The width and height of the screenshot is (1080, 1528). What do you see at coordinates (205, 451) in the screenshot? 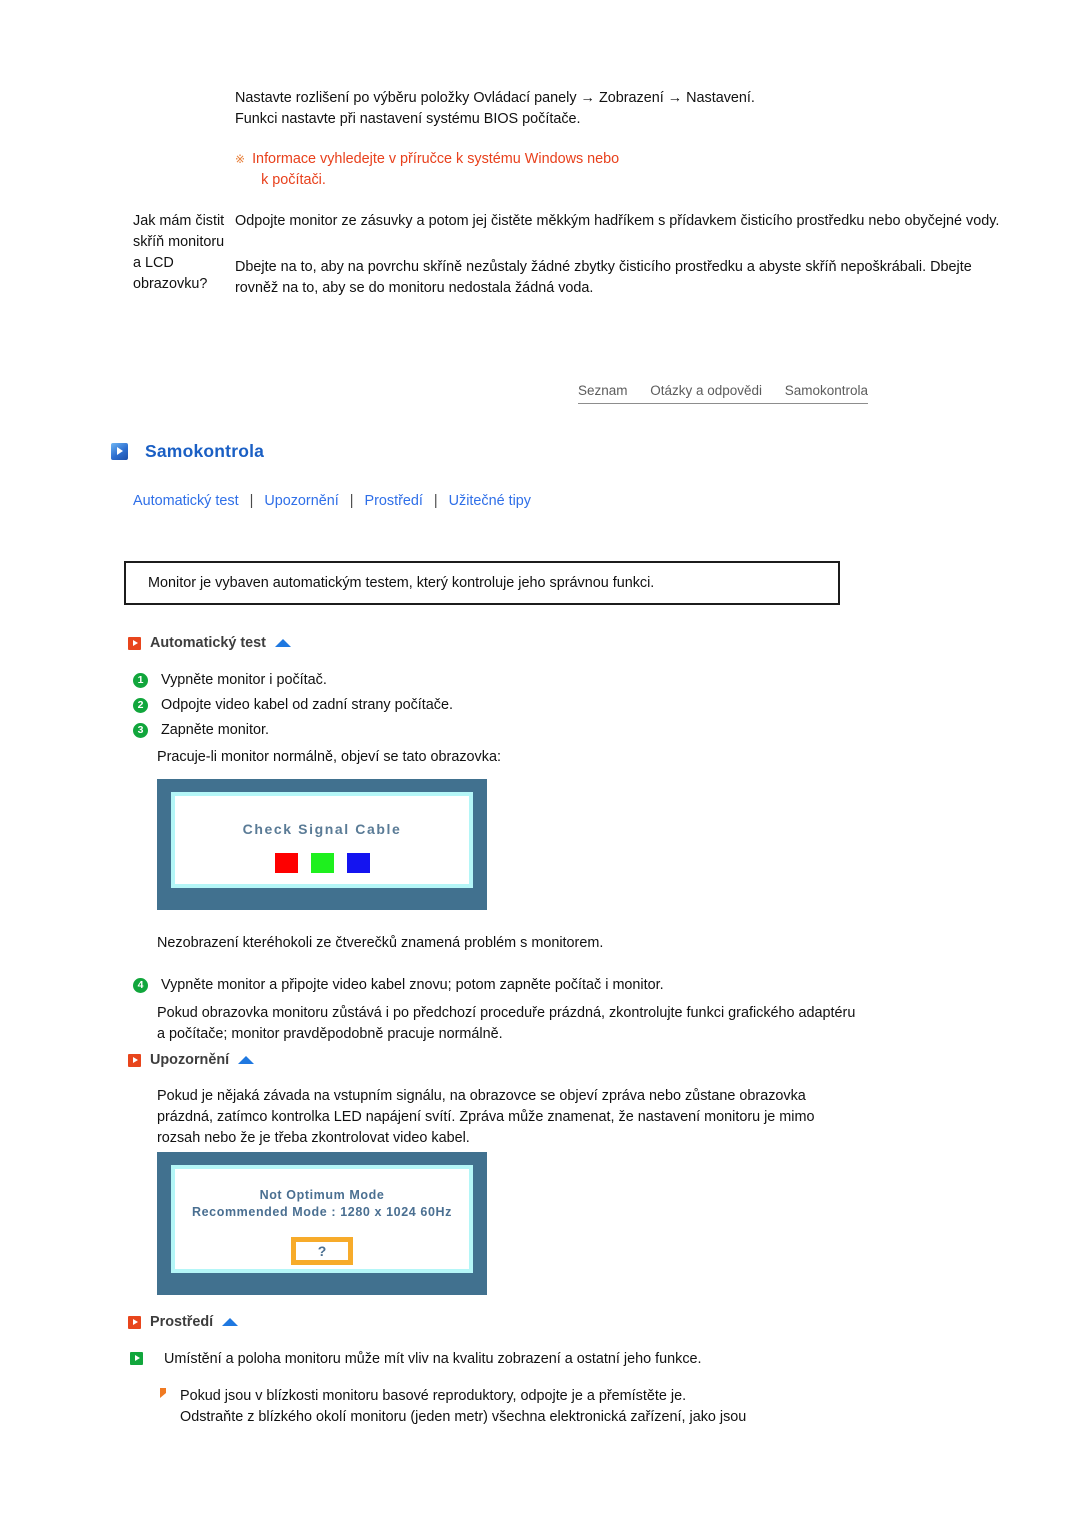
I see `page-title: Samokontrola` at bounding box center [205, 451].